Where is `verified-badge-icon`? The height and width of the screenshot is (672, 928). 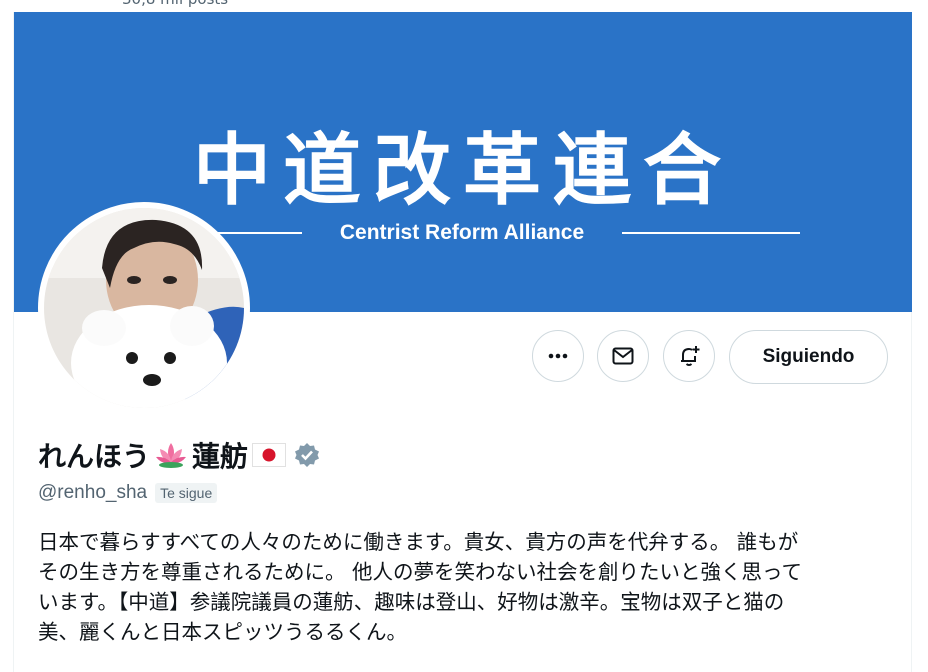
verified-badge-icon is located at coordinates (307, 457).